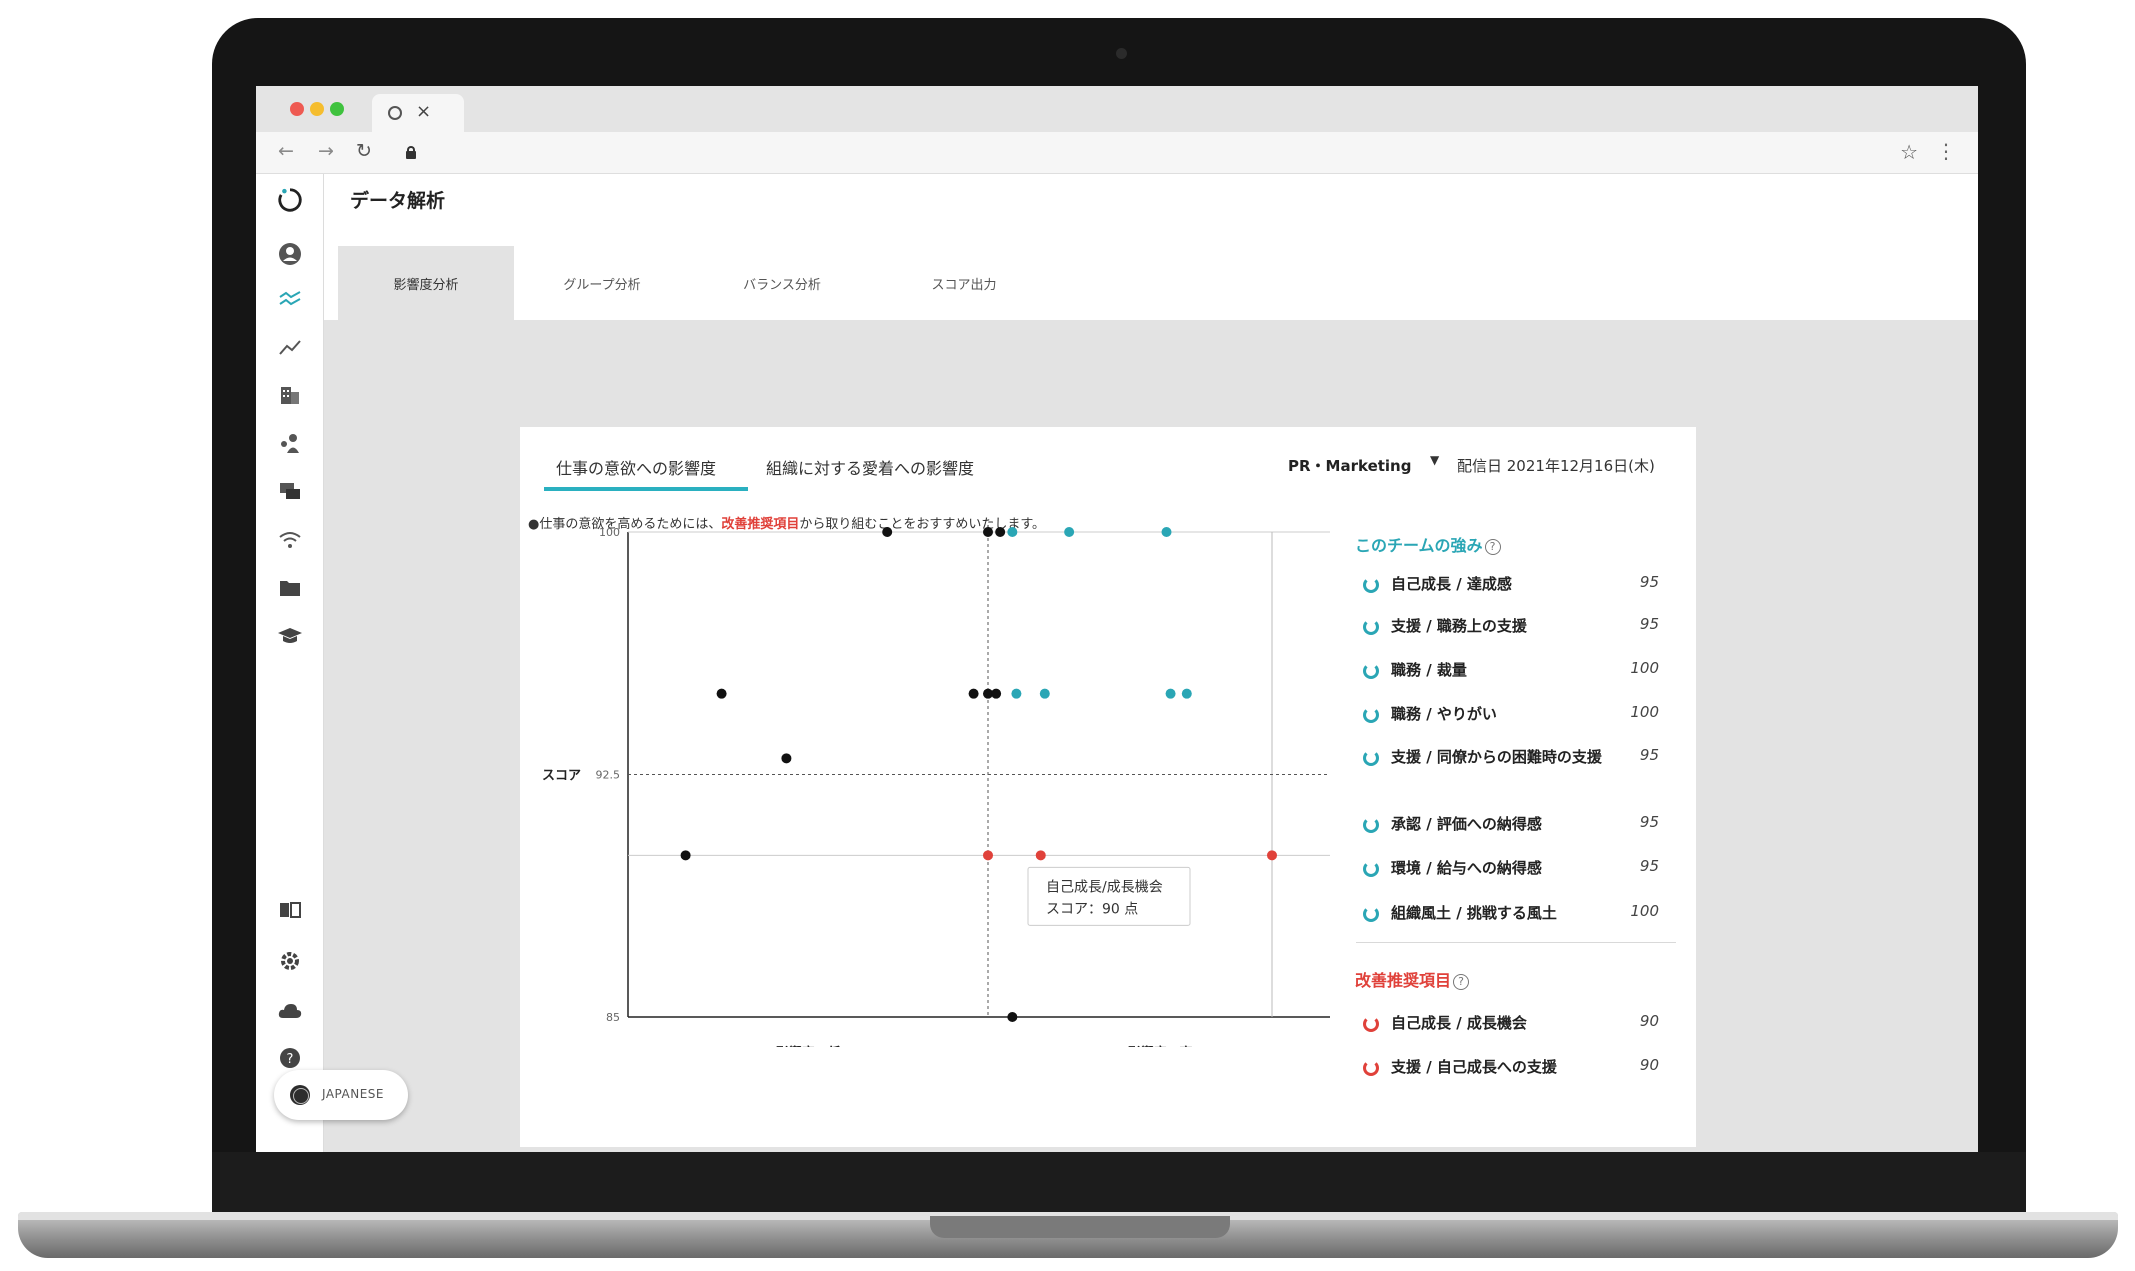 This screenshot has height=1271, width=2135. What do you see at coordinates (1523, 713) in the screenshot?
I see `strength-item: 職務 / やりがい 100` at bounding box center [1523, 713].